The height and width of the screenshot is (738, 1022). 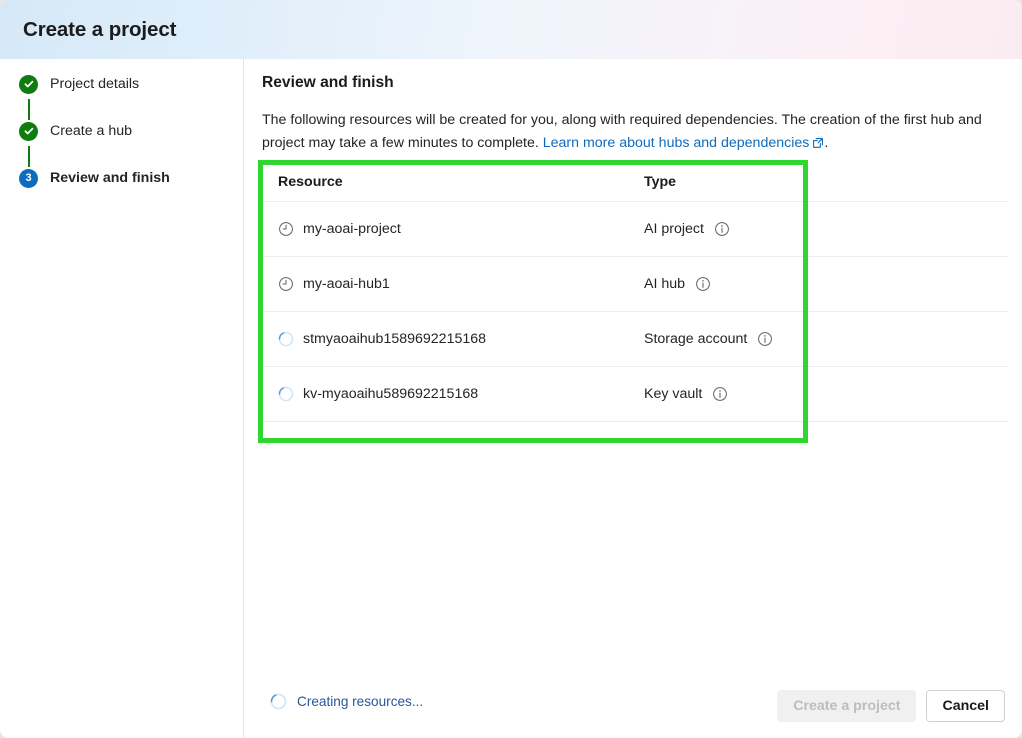 I want to click on table-row: my-aoai-project AI project, so click(x=635, y=229).